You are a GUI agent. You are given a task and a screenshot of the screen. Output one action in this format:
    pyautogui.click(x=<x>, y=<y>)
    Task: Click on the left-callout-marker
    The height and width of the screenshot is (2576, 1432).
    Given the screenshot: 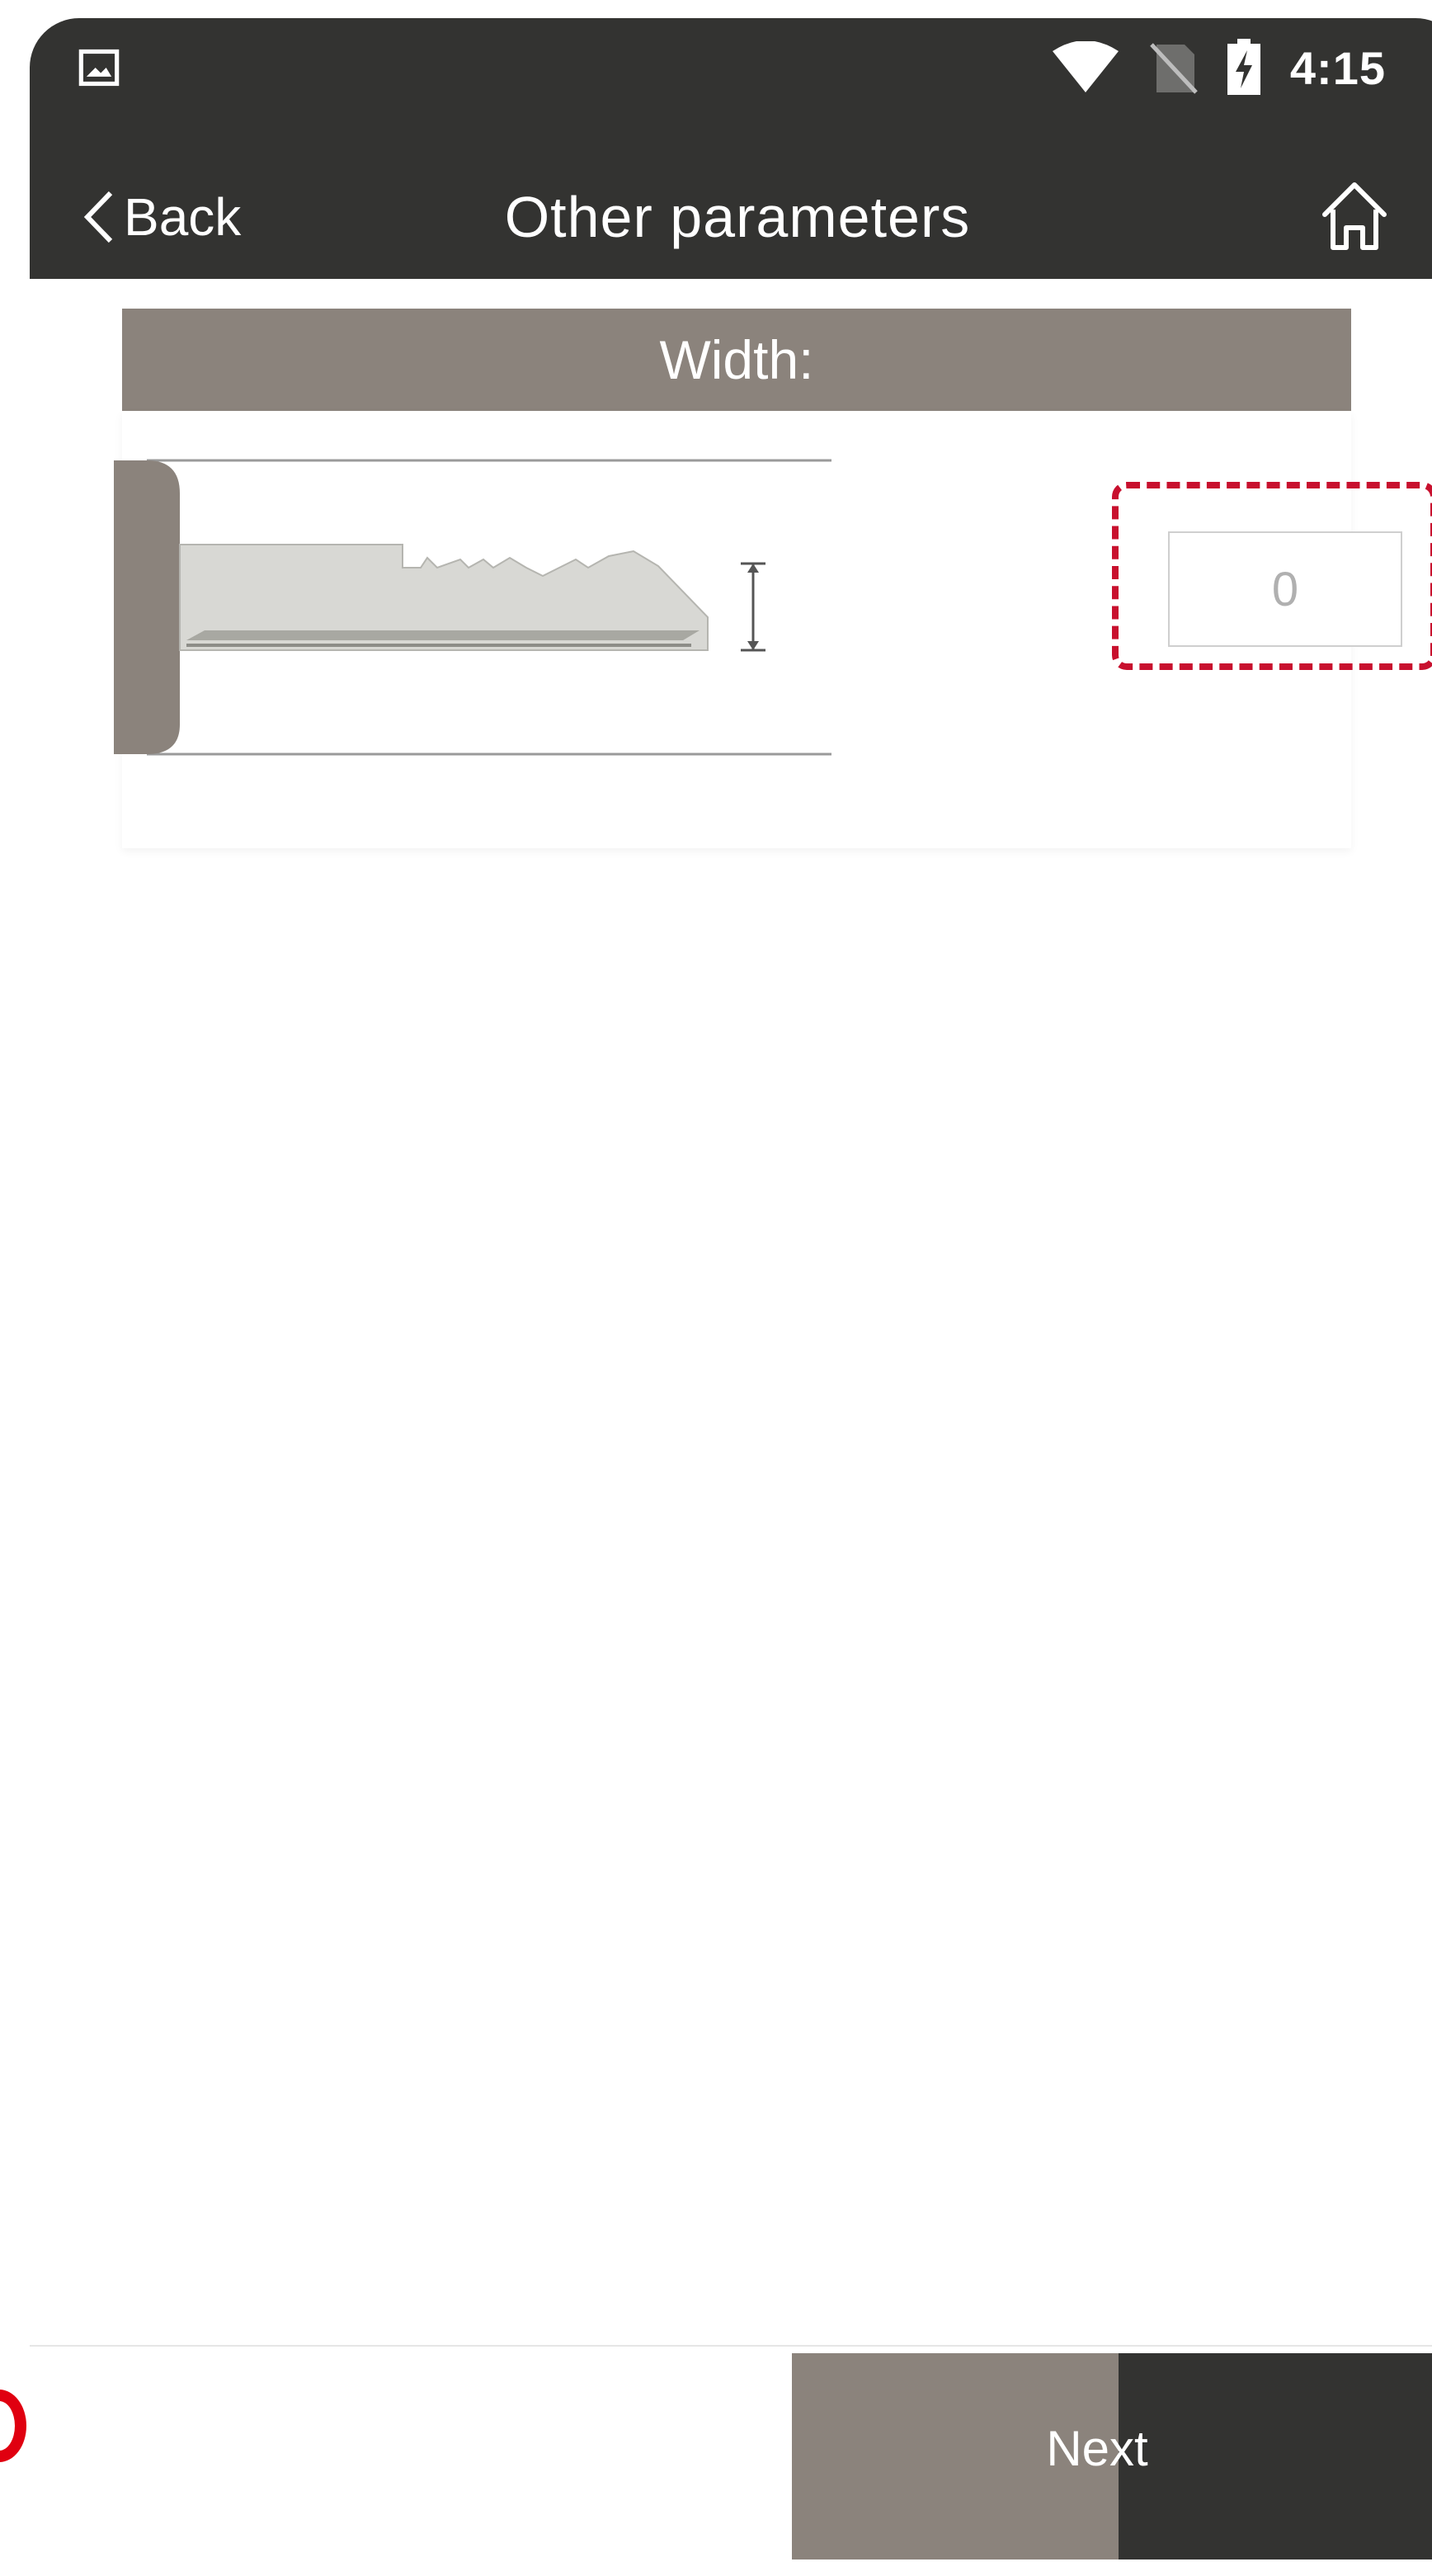 What is the action you would take?
    pyautogui.click(x=13, y=2426)
    